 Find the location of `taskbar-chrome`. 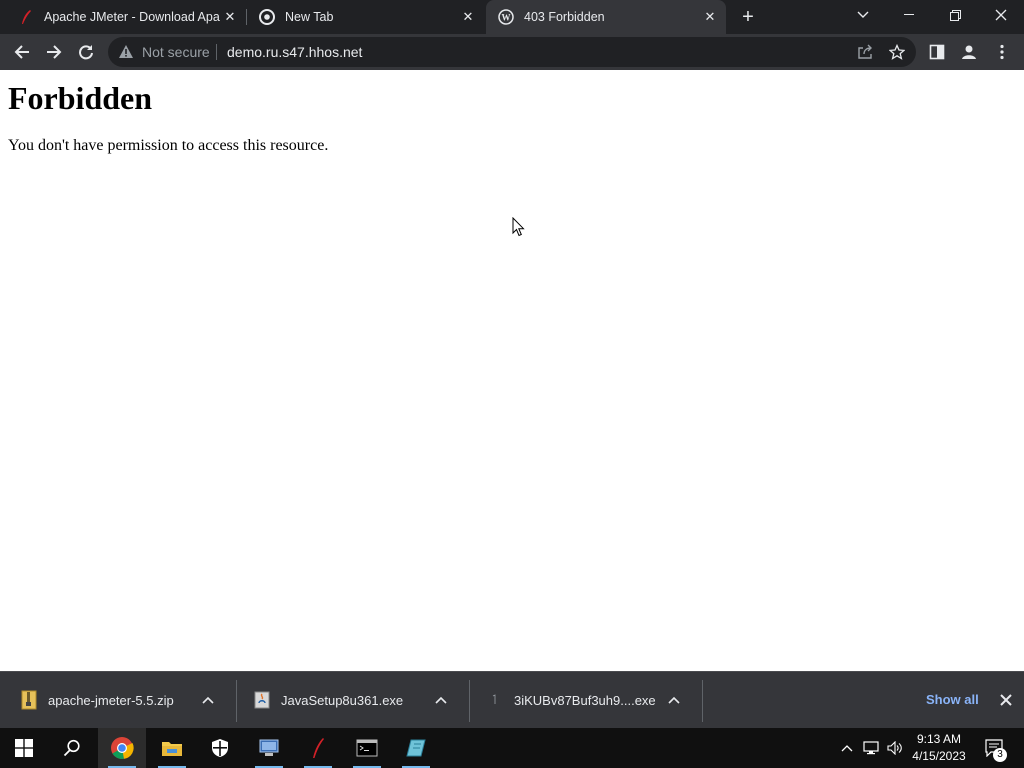

taskbar-chrome is located at coordinates (122, 748).